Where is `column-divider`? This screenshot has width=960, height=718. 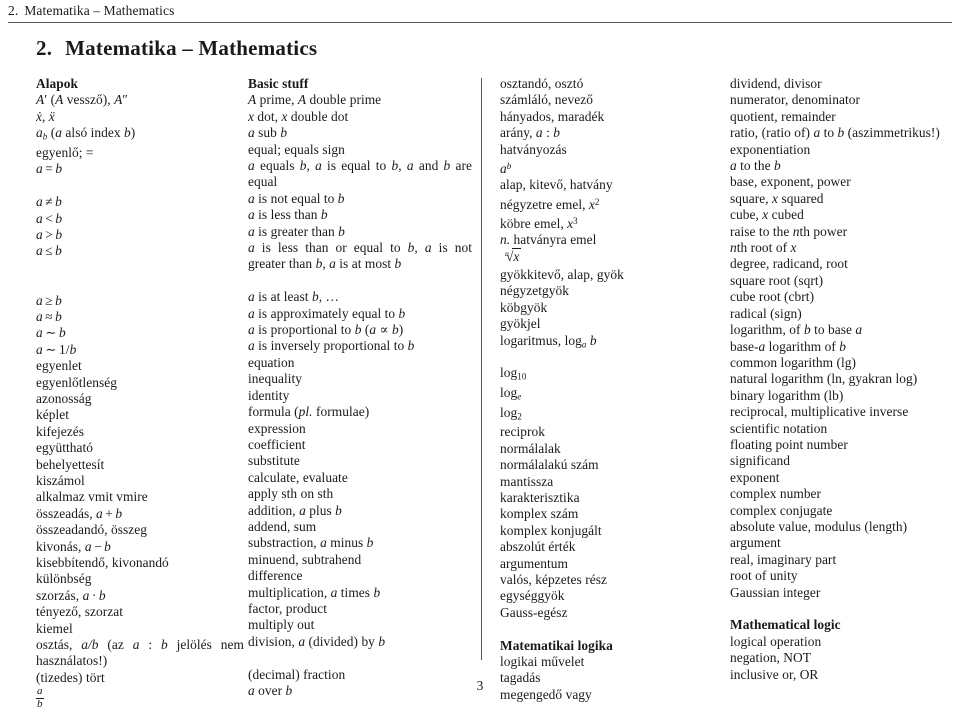 column-divider is located at coordinates (481, 369).